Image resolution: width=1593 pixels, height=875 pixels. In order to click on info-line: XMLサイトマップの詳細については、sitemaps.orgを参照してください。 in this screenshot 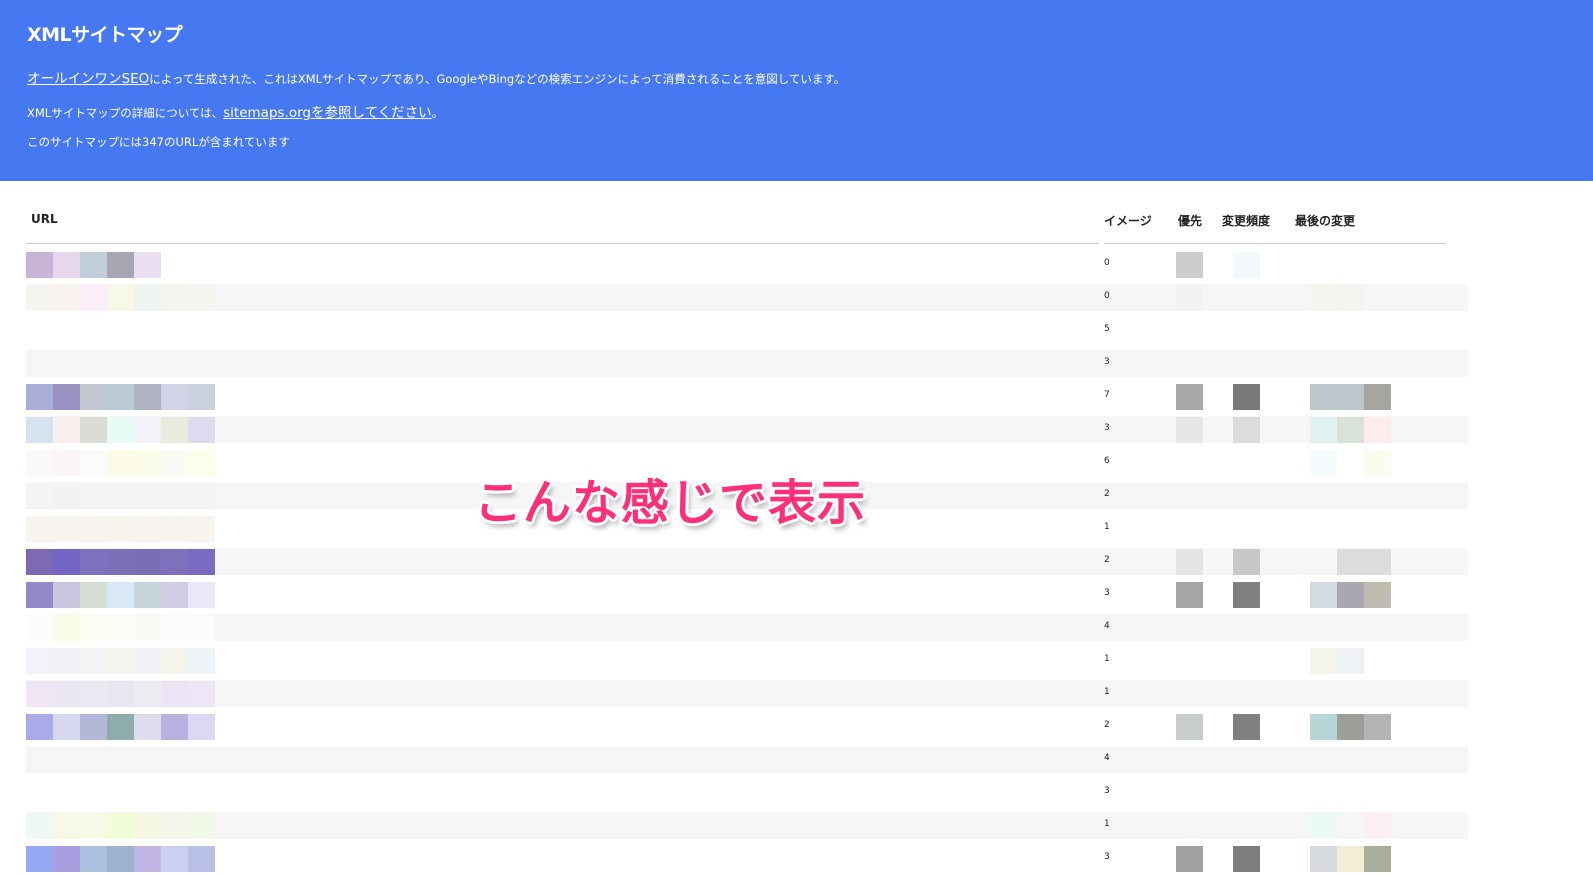, I will do `click(235, 111)`.